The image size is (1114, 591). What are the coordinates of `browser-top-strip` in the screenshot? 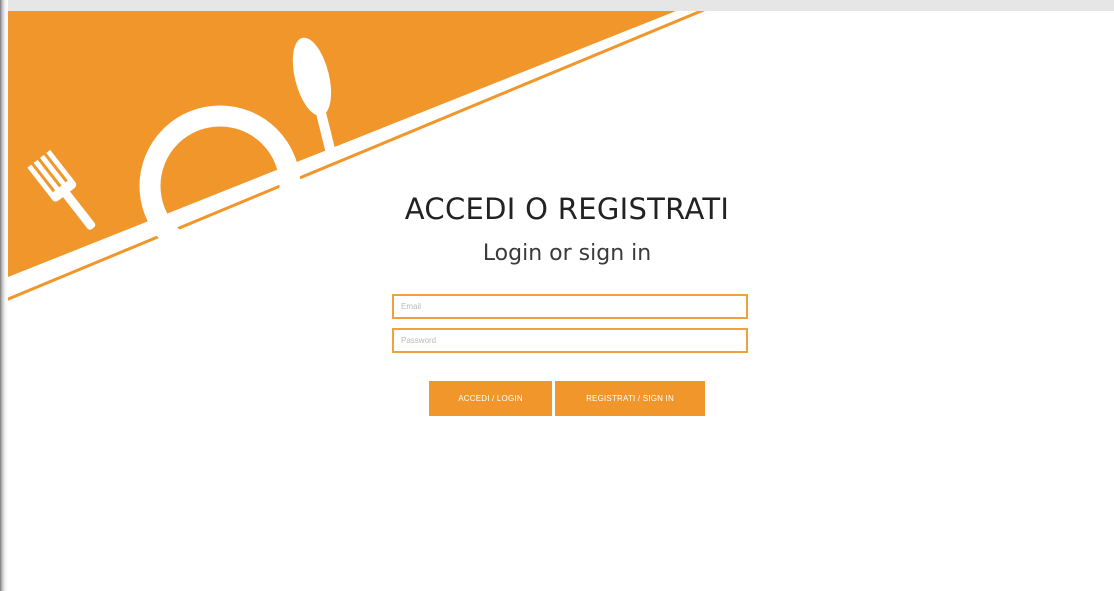 It's located at (557, 5).